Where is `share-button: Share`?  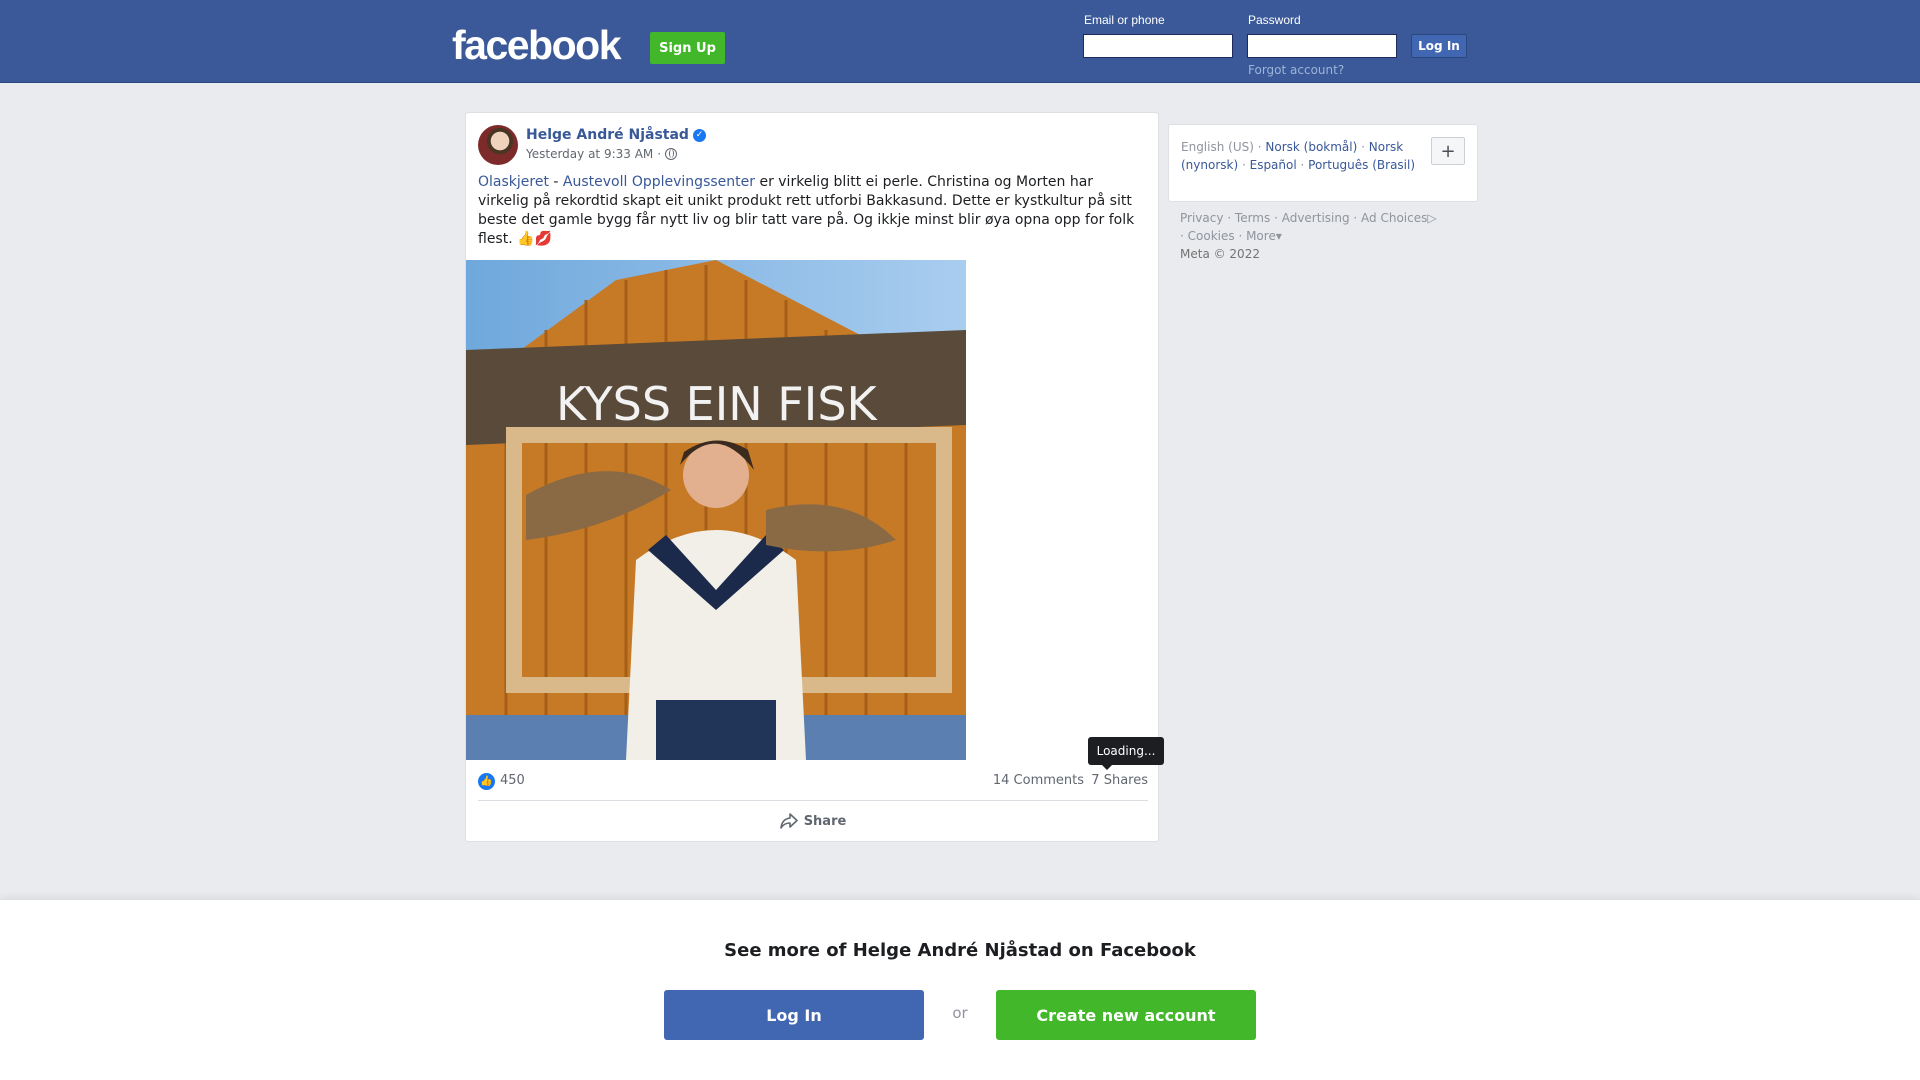 share-button: Share is located at coordinates (813, 821).